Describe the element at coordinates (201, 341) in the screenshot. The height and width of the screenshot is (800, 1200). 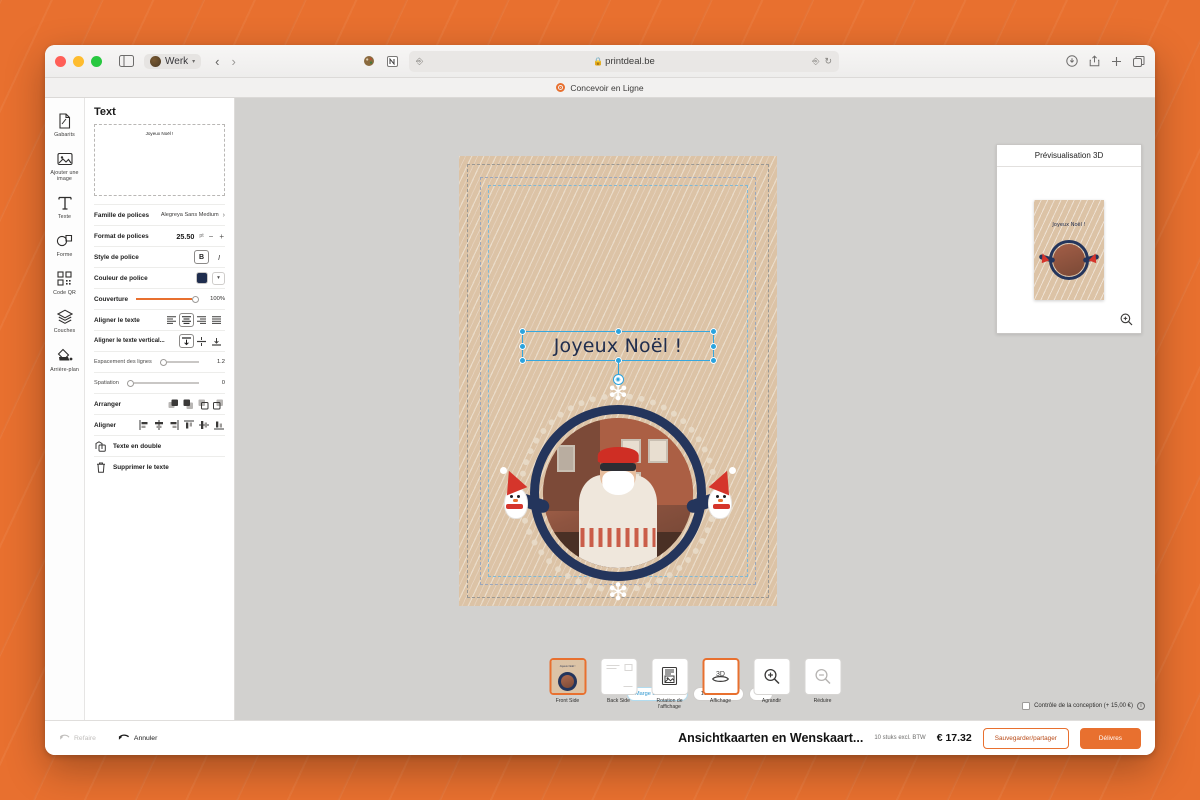
I see `valign-middle-icon` at that location.